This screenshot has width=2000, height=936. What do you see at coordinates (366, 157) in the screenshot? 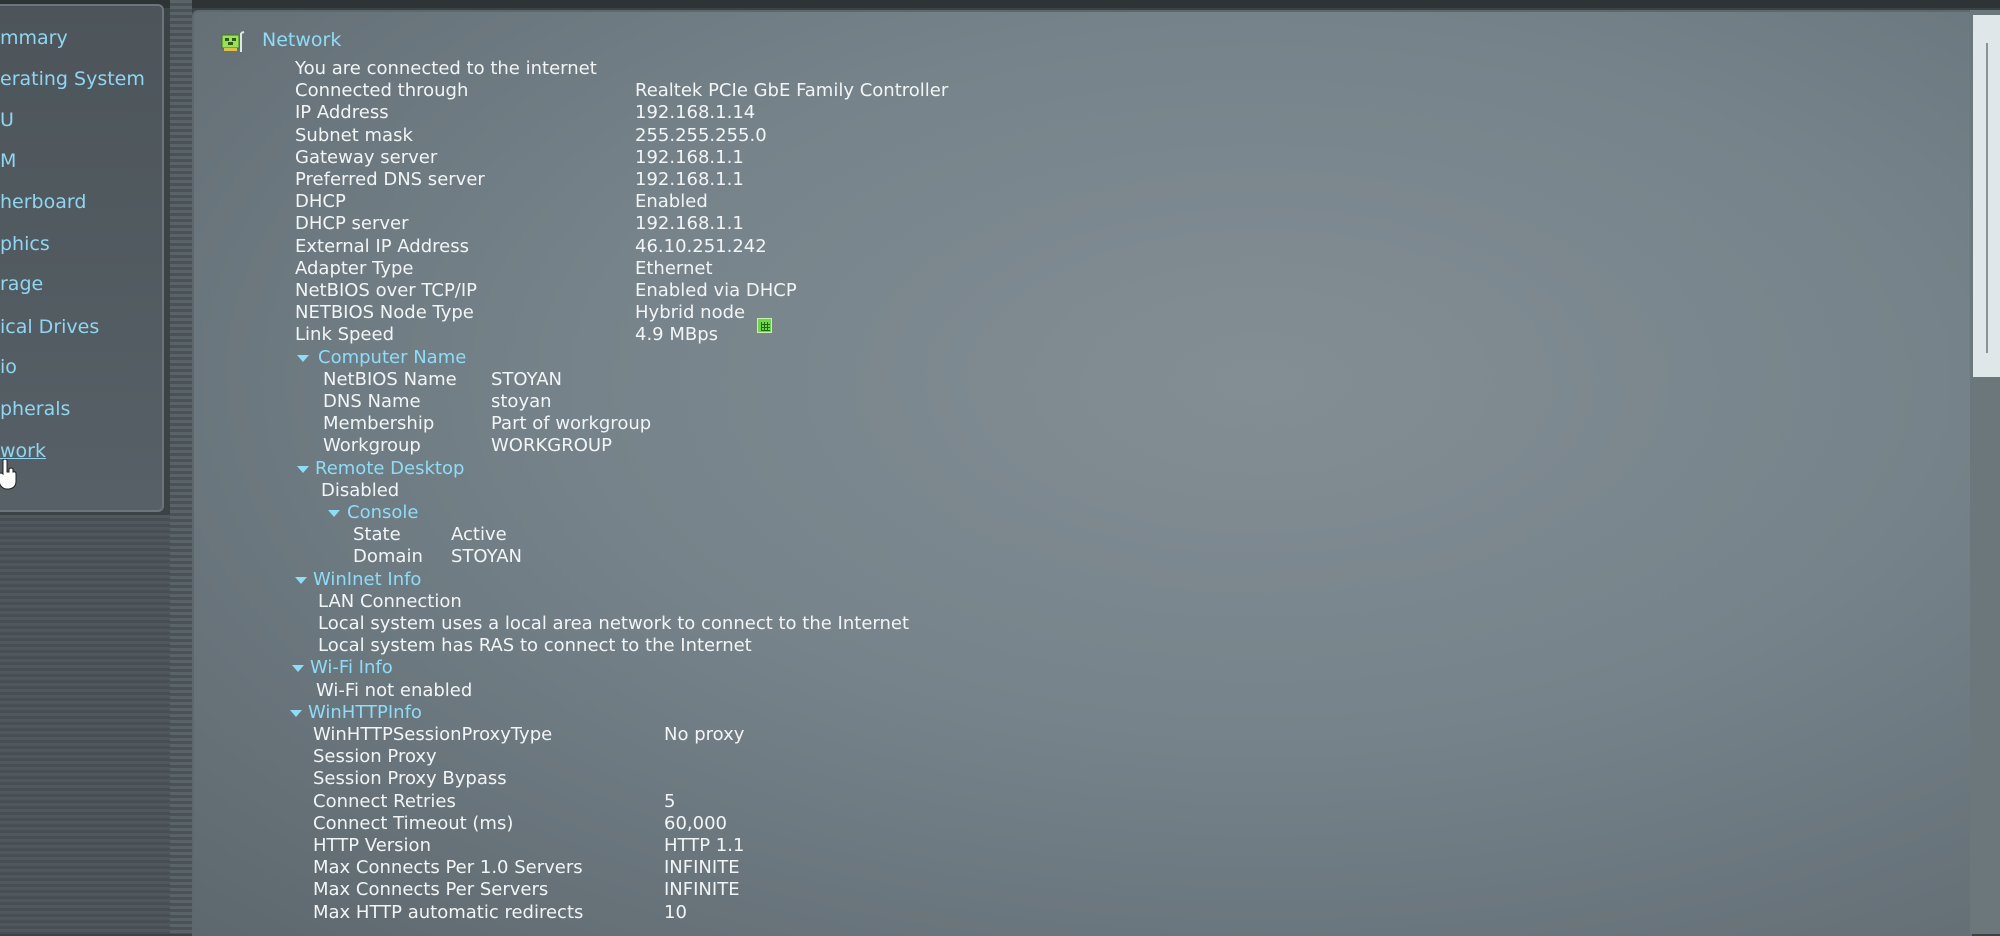
I see `info-label: Gateway server` at bounding box center [366, 157].